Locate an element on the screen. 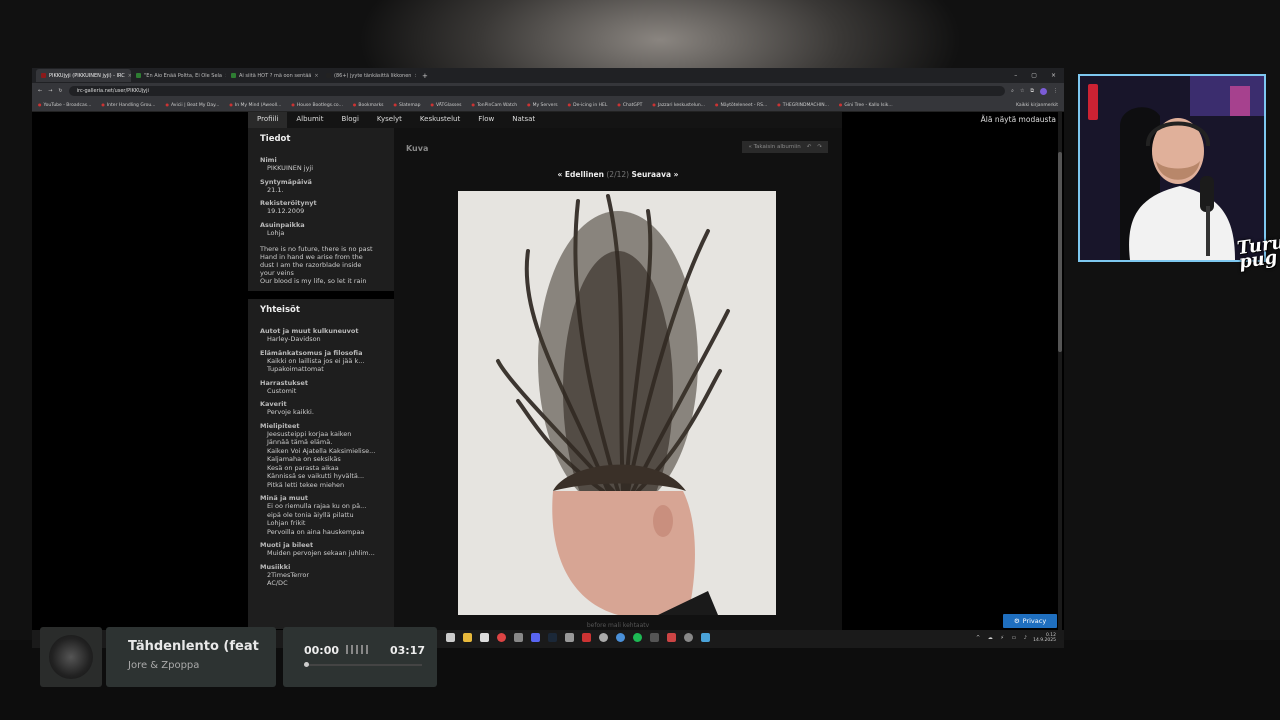 This screenshot has height=720, width=1280. menu-icon: ⋮ is located at coordinates (1055, 91).